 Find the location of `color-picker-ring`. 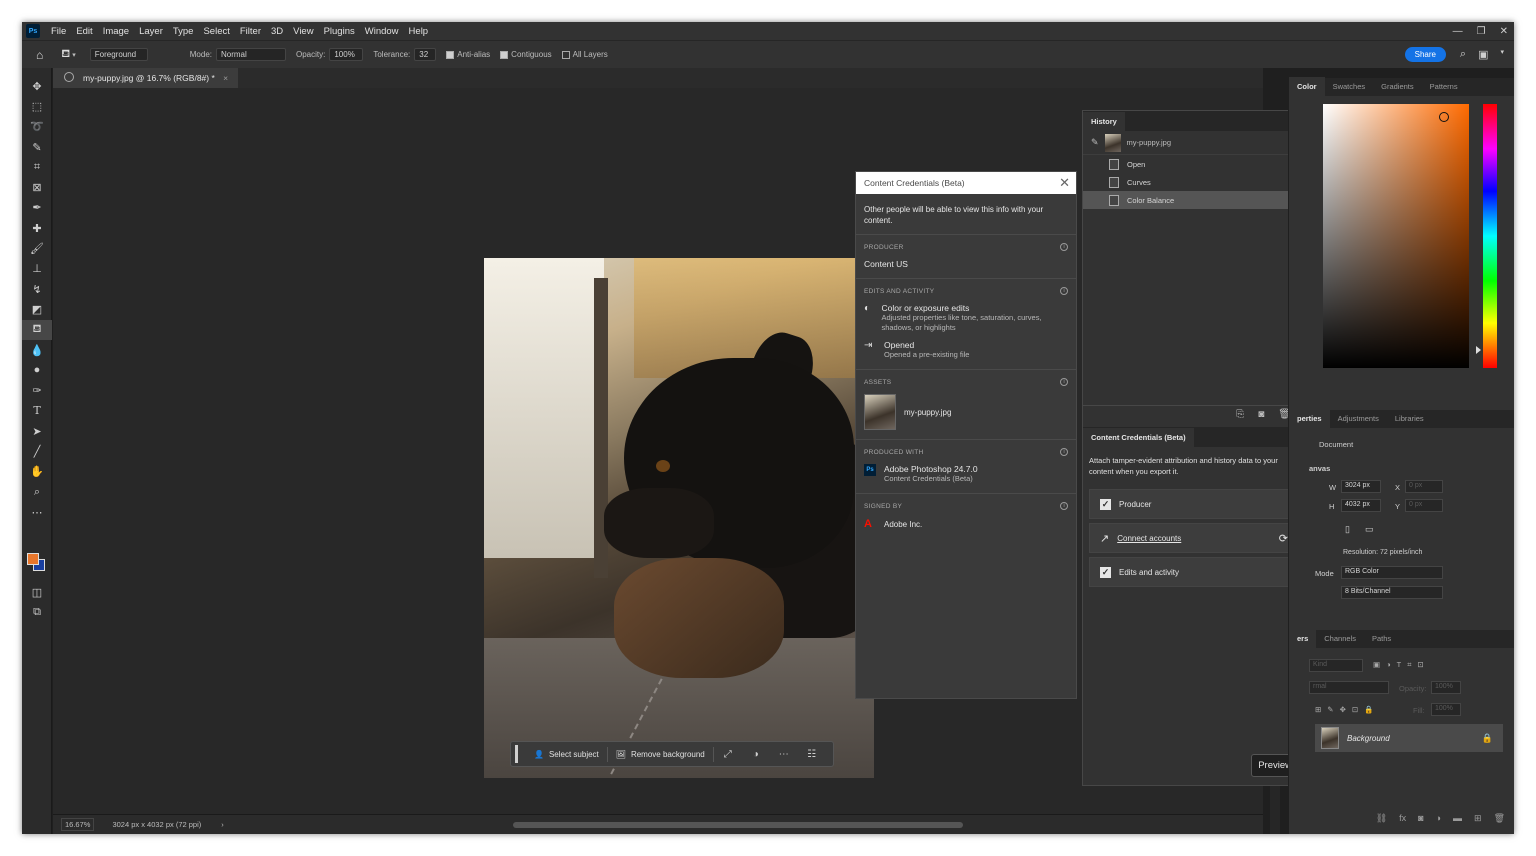

color-picker-ring is located at coordinates (1444, 117).